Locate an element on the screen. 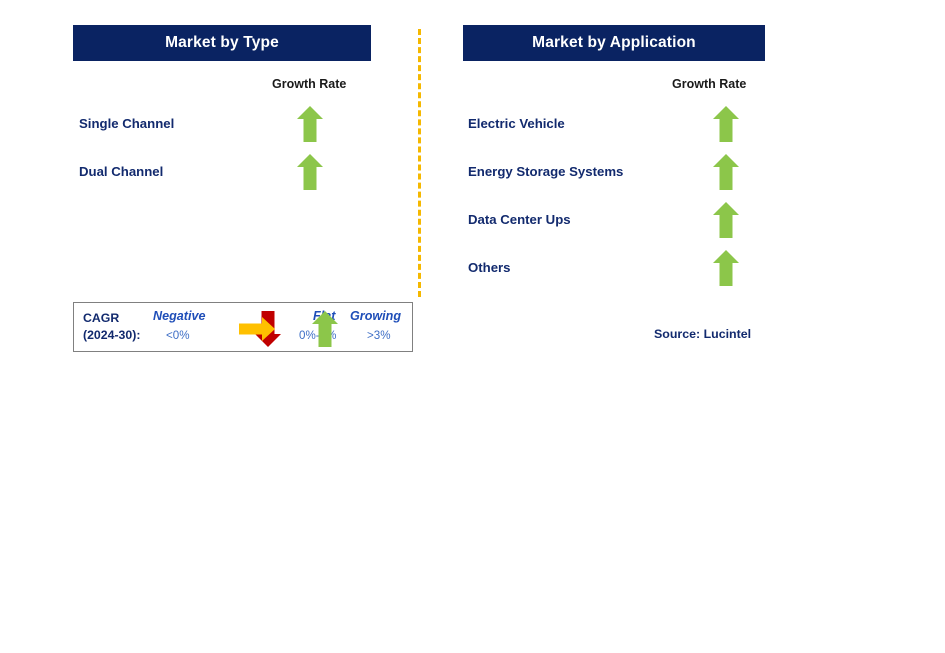 The width and height of the screenshot is (945, 653). panel-divider is located at coordinates (419, 163).